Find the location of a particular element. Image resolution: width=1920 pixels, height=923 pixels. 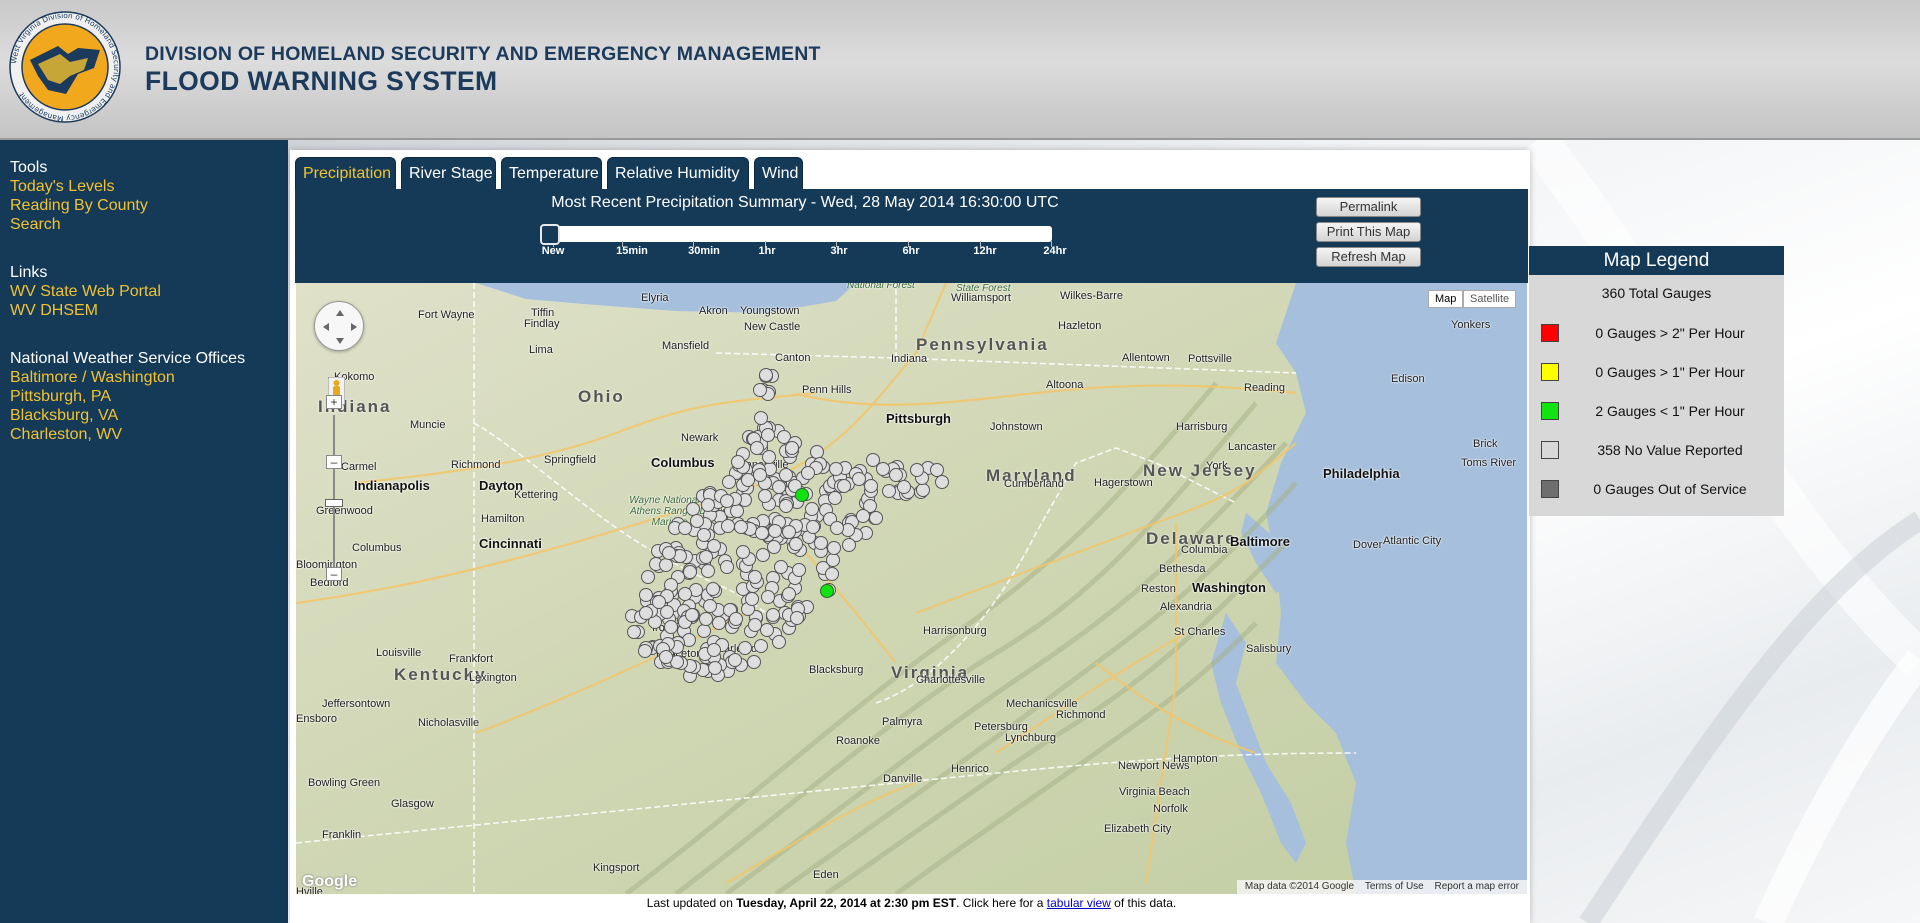

sidebar-link-wv-portal: WV State Web Portal is located at coordinates (144, 291).